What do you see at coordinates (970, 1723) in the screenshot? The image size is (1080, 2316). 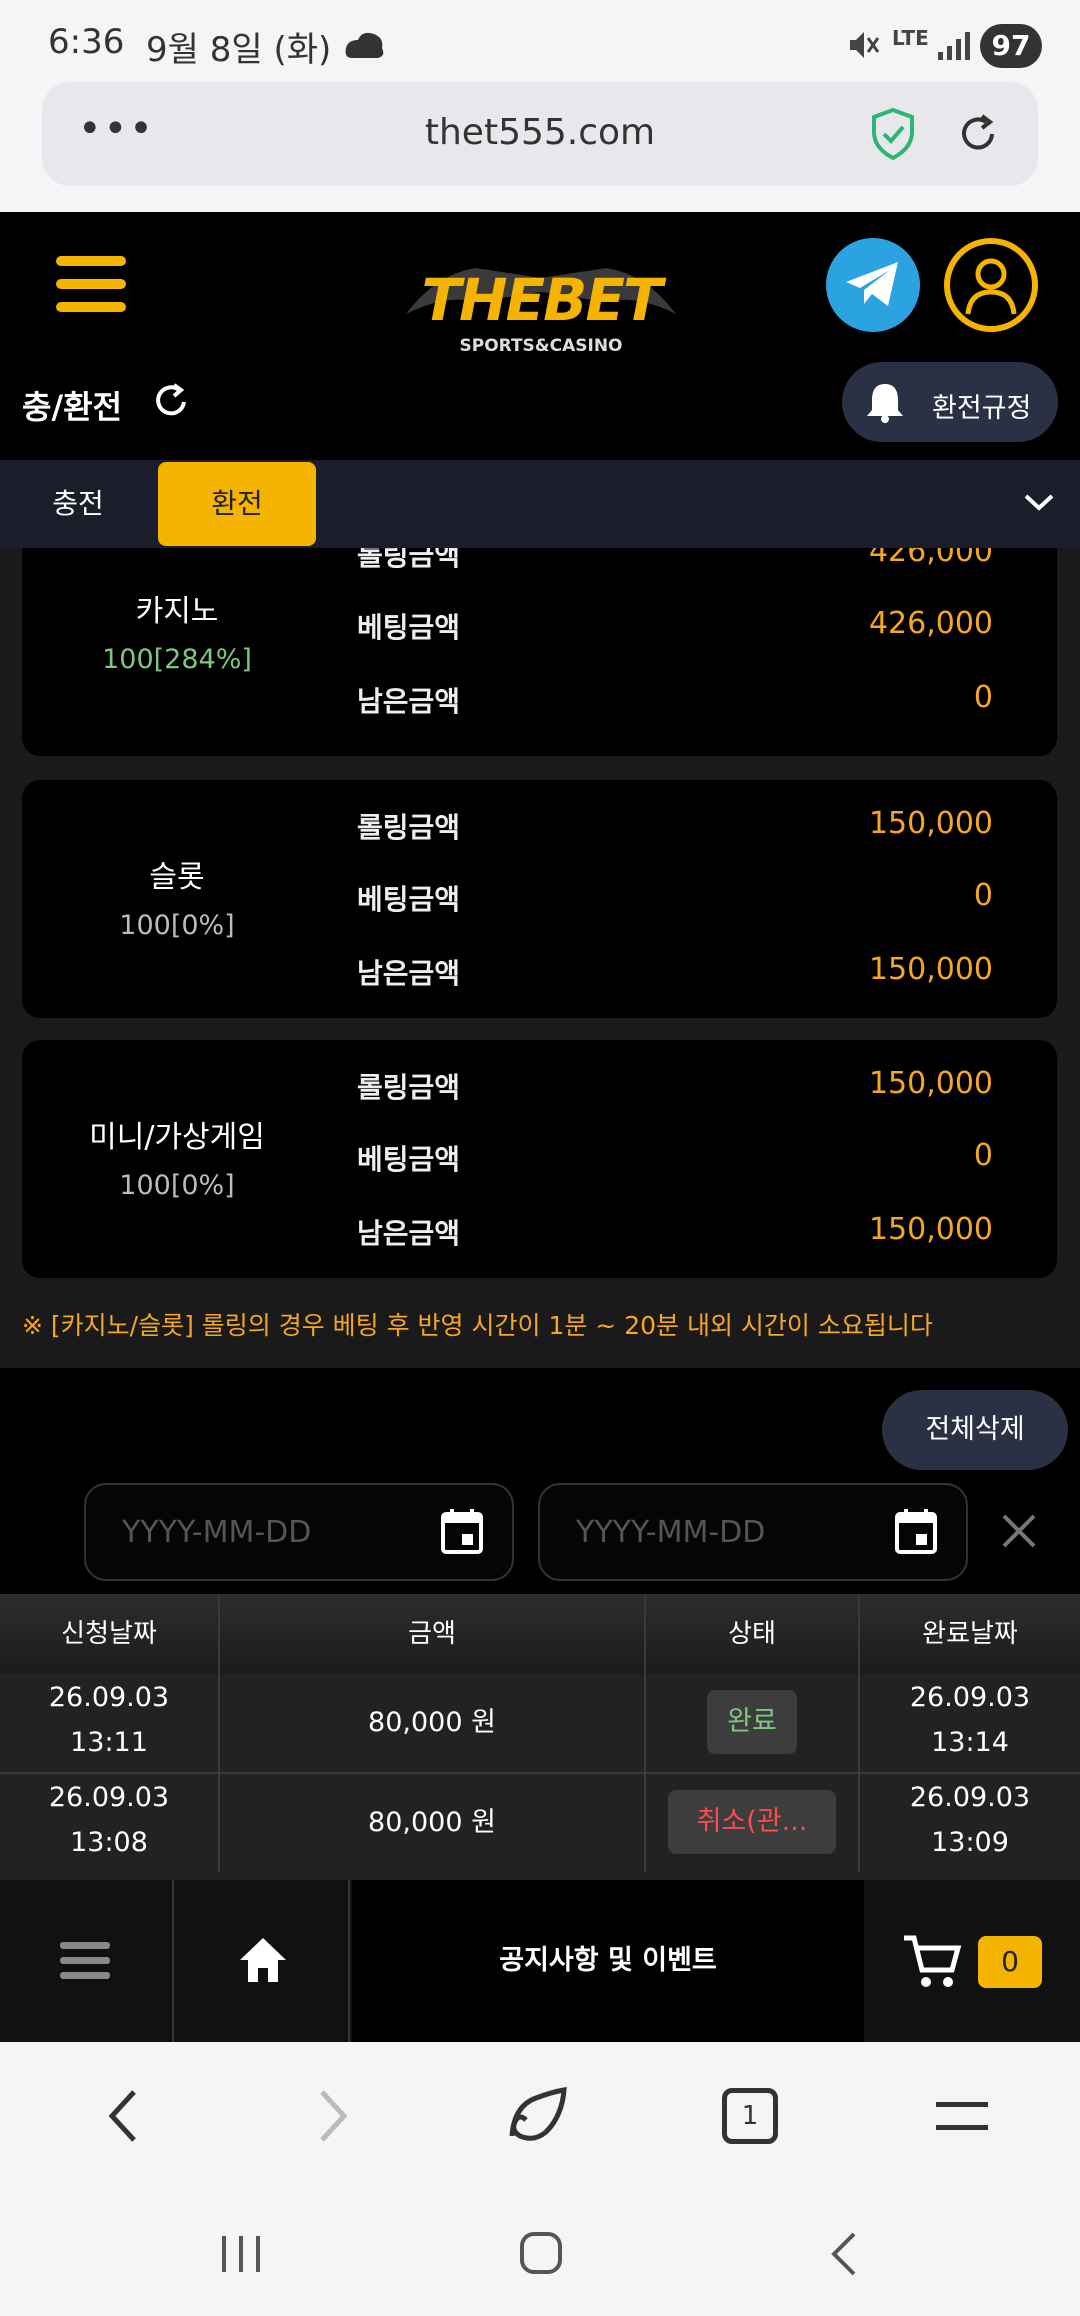 I see `complete-date-cell: 26.09.03 13:14` at bounding box center [970, 1723].